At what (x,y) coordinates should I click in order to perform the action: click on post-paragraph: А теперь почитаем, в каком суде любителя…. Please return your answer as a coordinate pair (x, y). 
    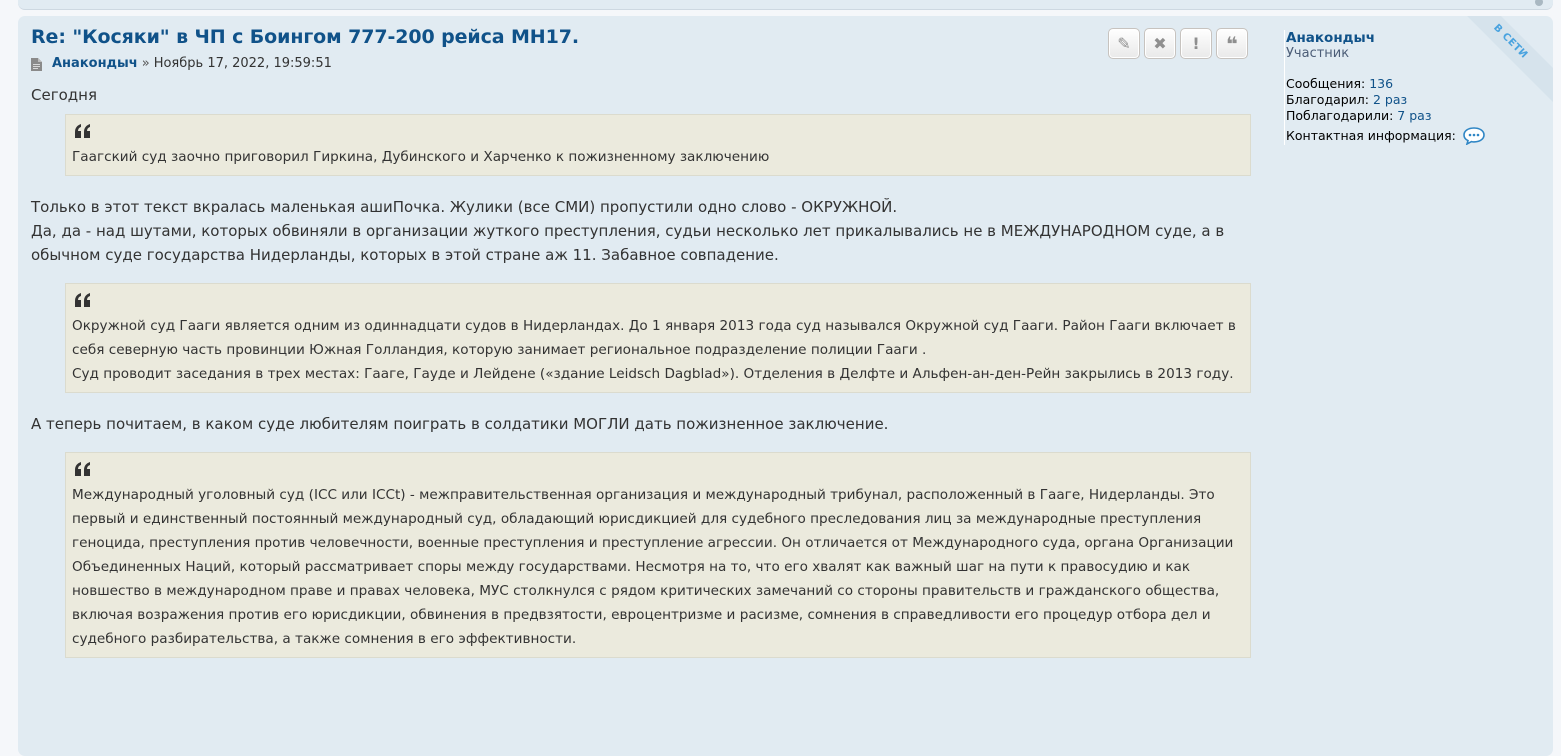
    Looking at the image, I should click on (460, 424).